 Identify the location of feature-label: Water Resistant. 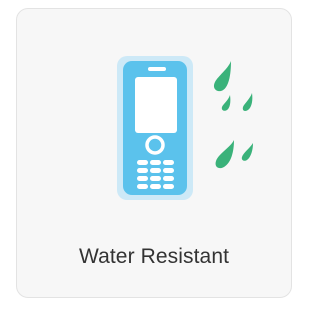
(154, 256).